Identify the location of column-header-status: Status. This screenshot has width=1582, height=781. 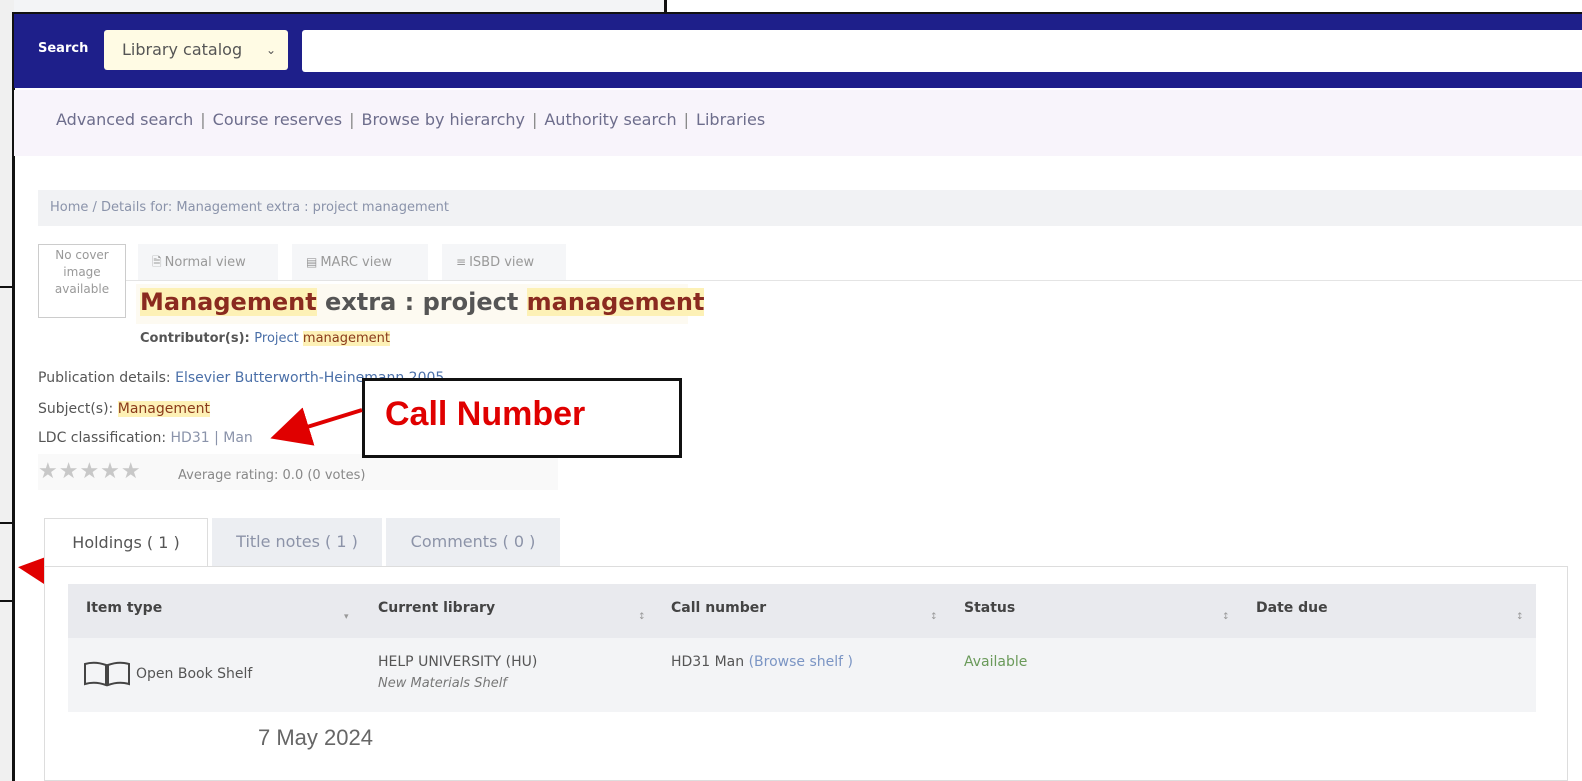
(989, 608).